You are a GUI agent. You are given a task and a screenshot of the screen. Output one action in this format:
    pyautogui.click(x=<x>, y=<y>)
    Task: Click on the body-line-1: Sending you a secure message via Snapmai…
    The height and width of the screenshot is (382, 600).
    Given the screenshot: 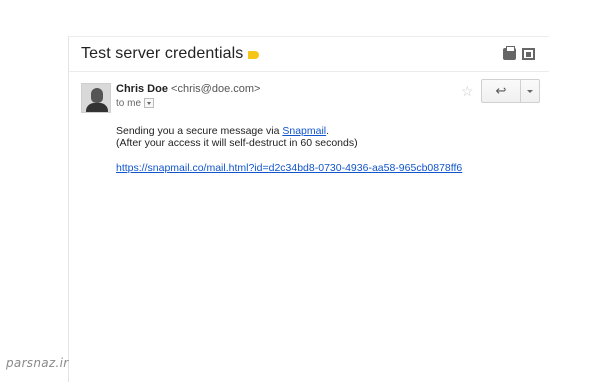 What is the action you would take?
    pyautogui.click(x=223, y=131)
    